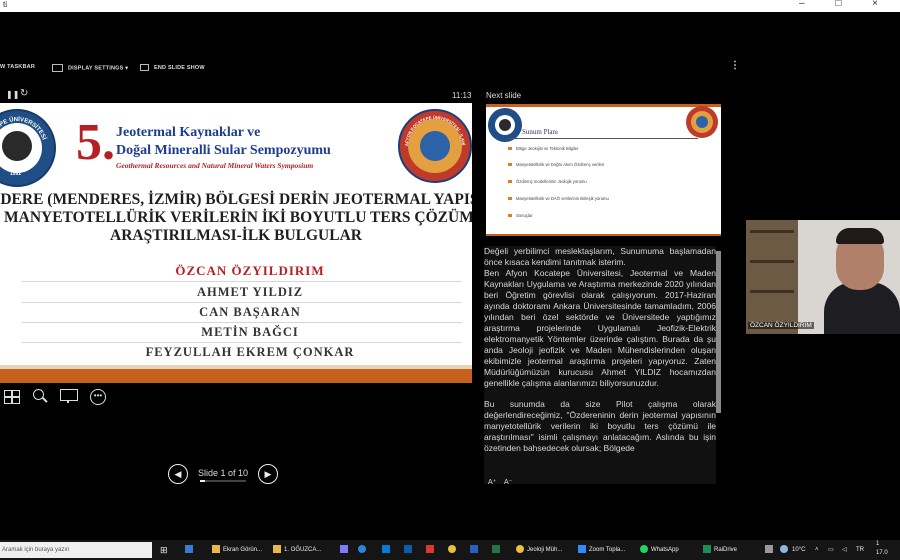 The width and height of the screenshot is (900, 560). Describe the element at coordinates (236, 235) in the screenshot. I see `slide-title-line3: ARAŞTIRILMASI-İLK BULGULAR` at that location.